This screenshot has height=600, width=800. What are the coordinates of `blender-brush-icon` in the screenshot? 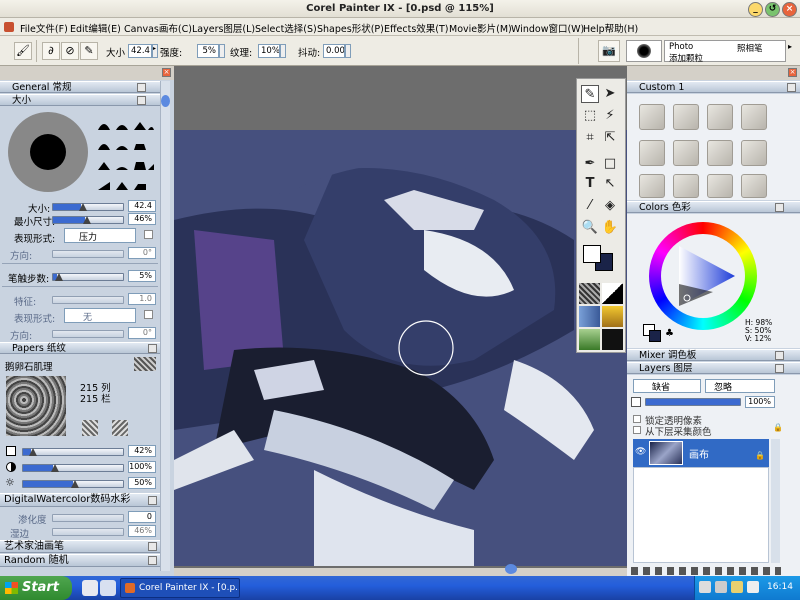 It's located at (686, 186).